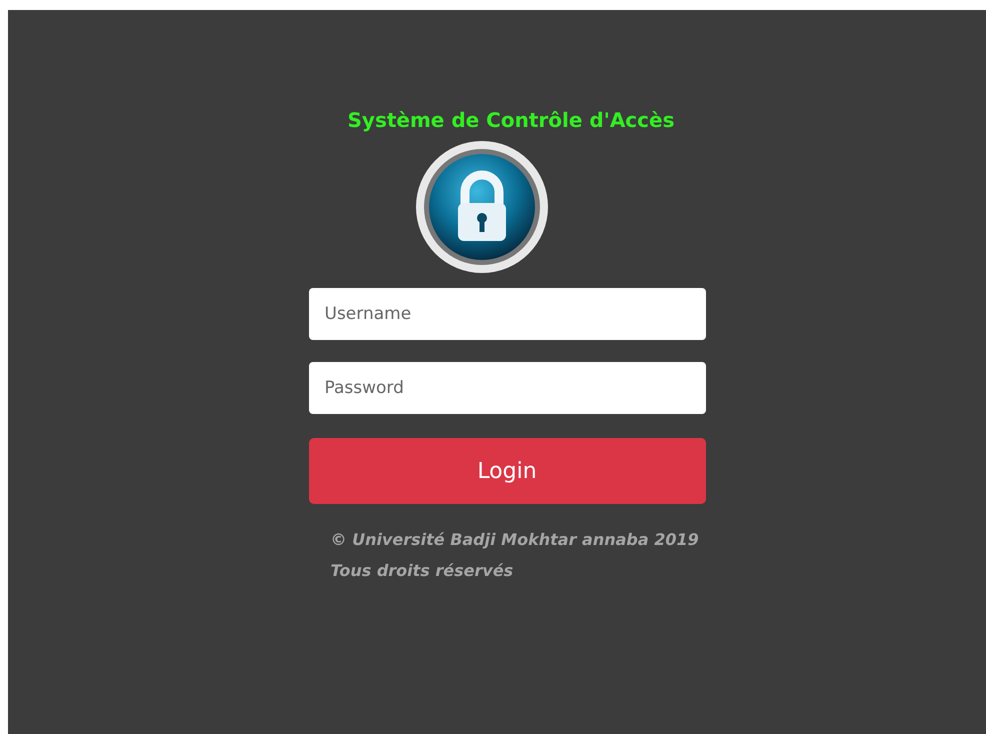  Describe the element at coordinates (422, 570) in the screenshot. I see `footer-text: Tous droits réservés` at that location.